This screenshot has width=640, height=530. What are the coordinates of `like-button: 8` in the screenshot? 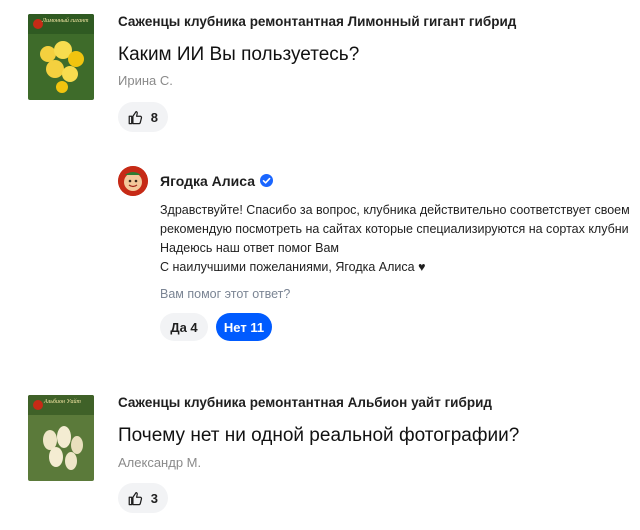 It's located at (143, 117).